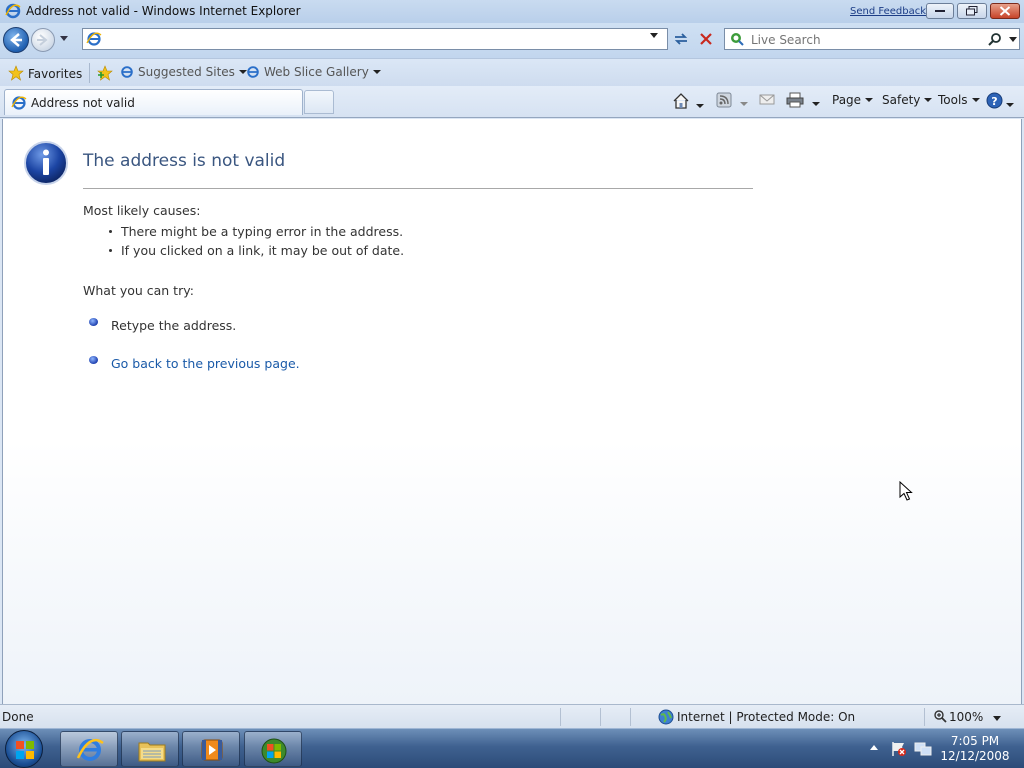 The image size is (1024, 768). Describe the element at coordinates (24, 749) in the screenshot. I see `start-button` at that location.